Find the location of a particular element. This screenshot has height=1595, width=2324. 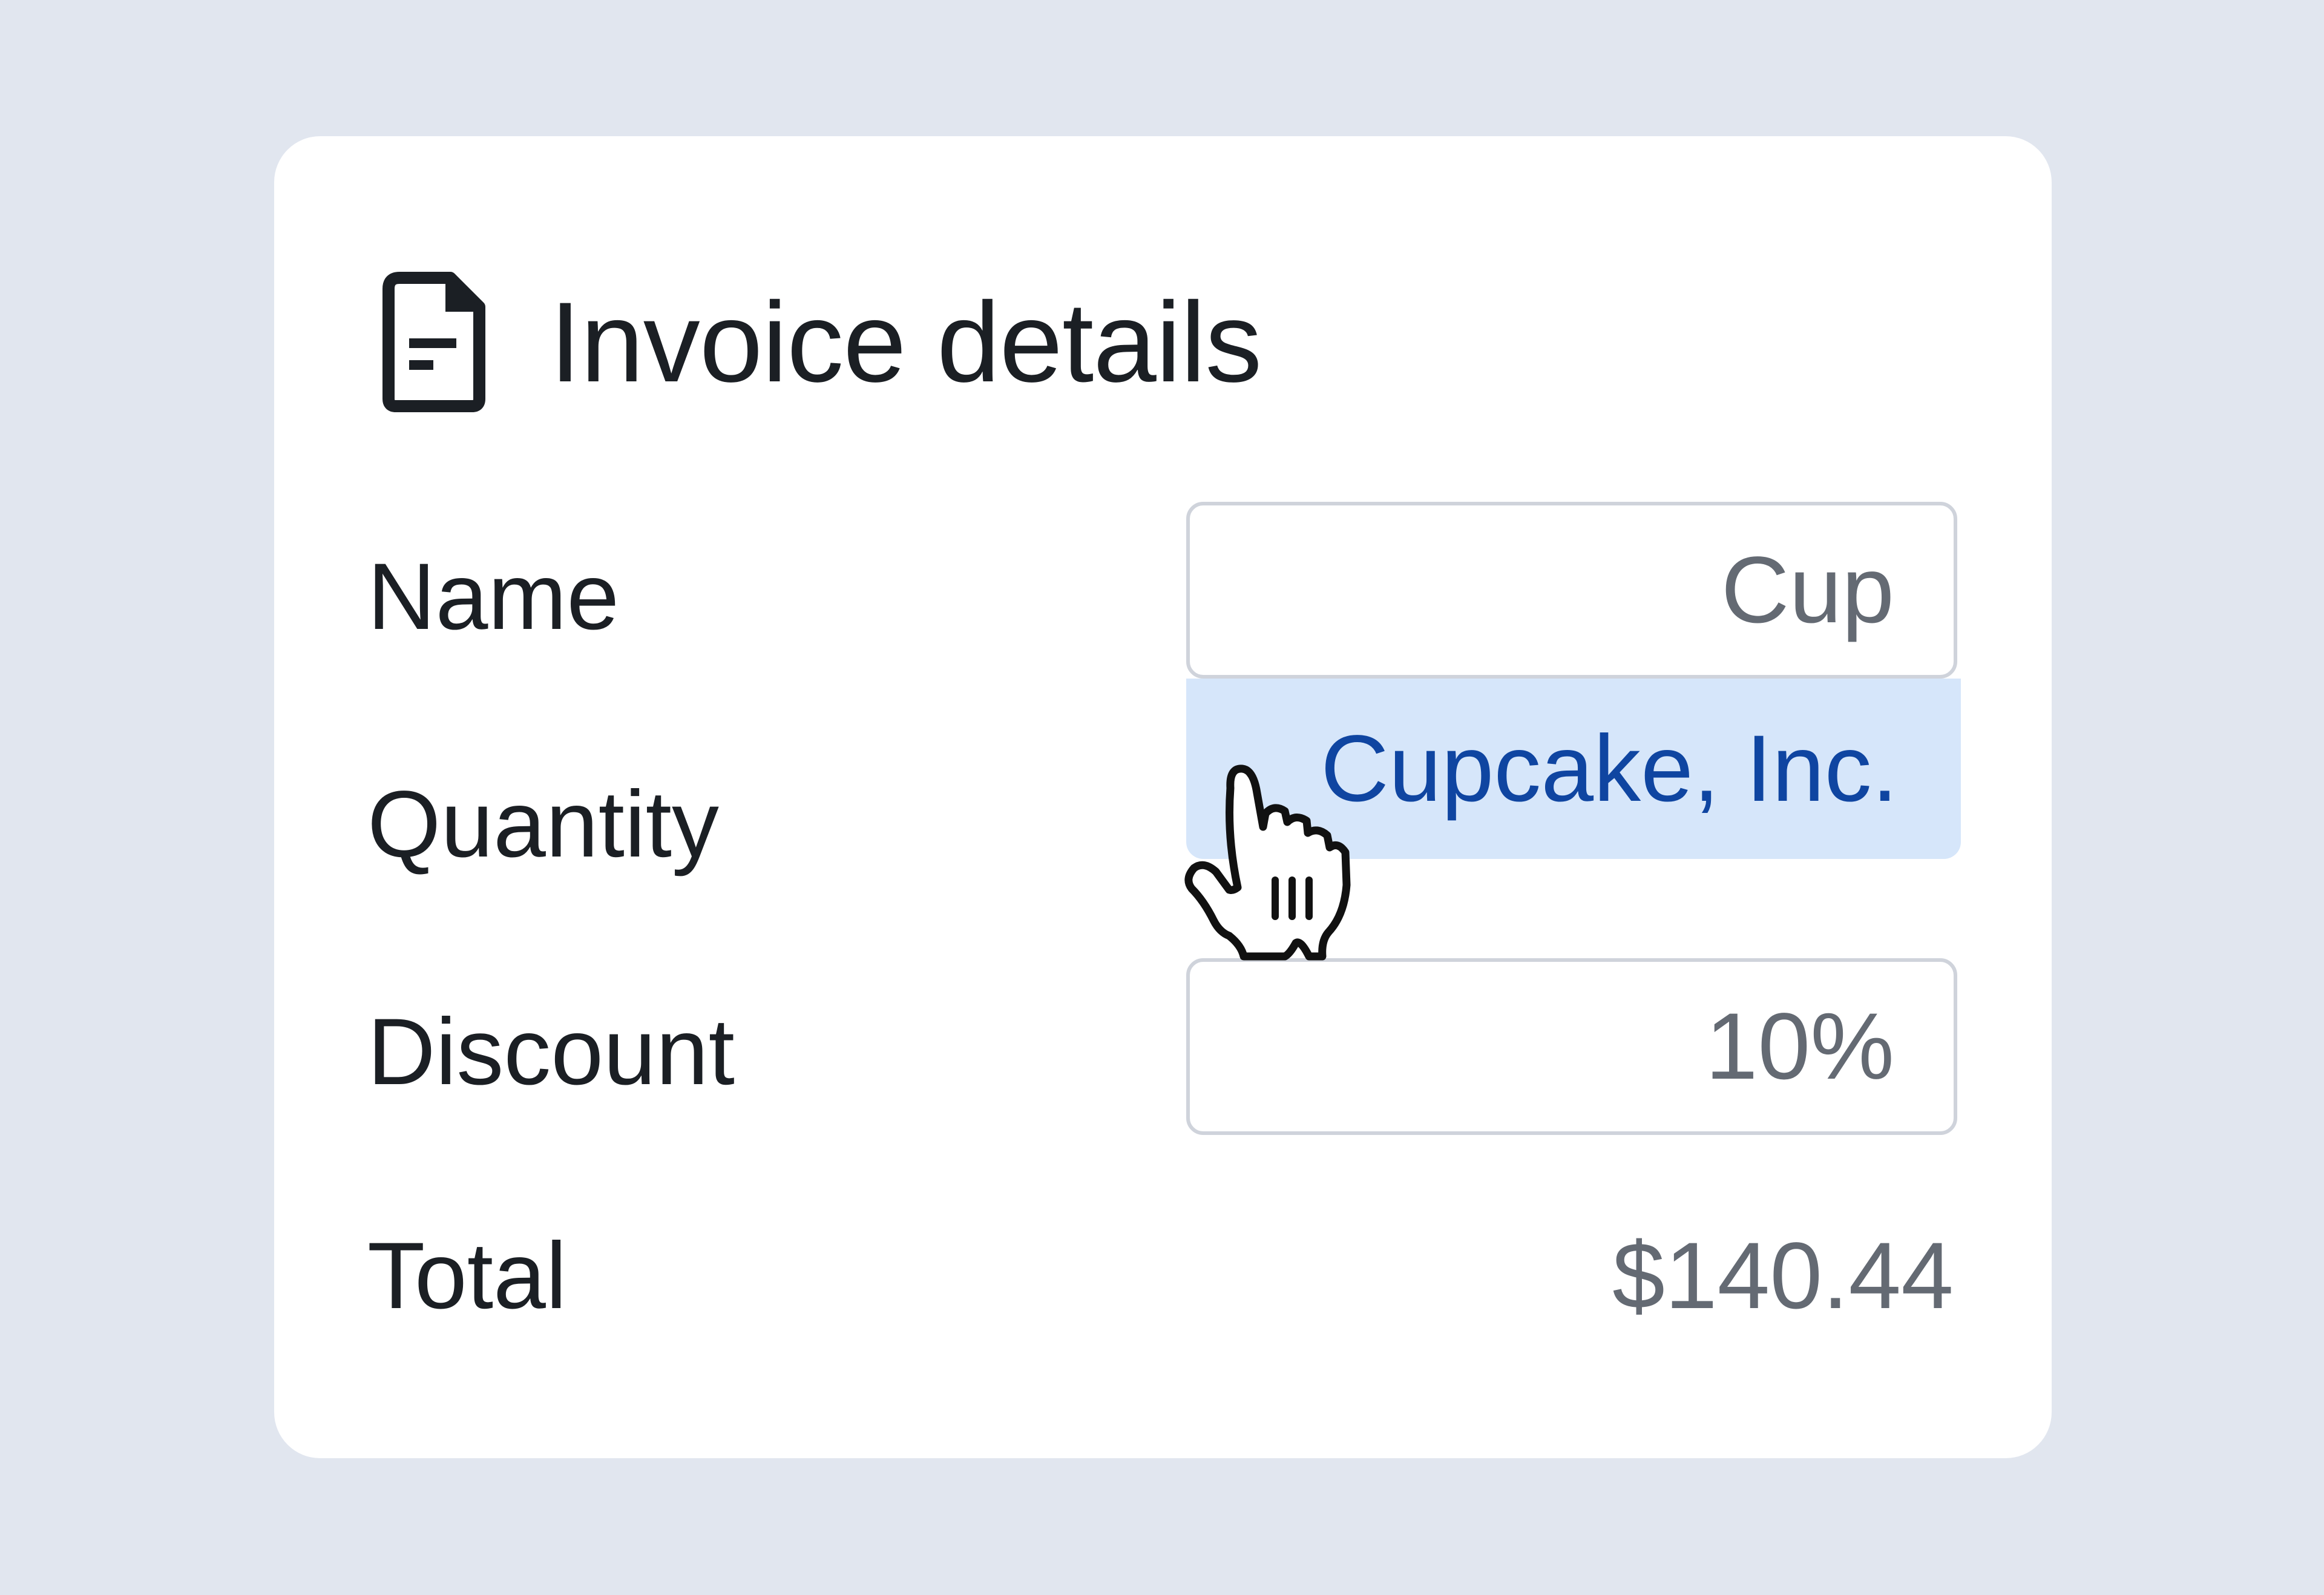

discount-field is located at coordinates (1571, 1047).